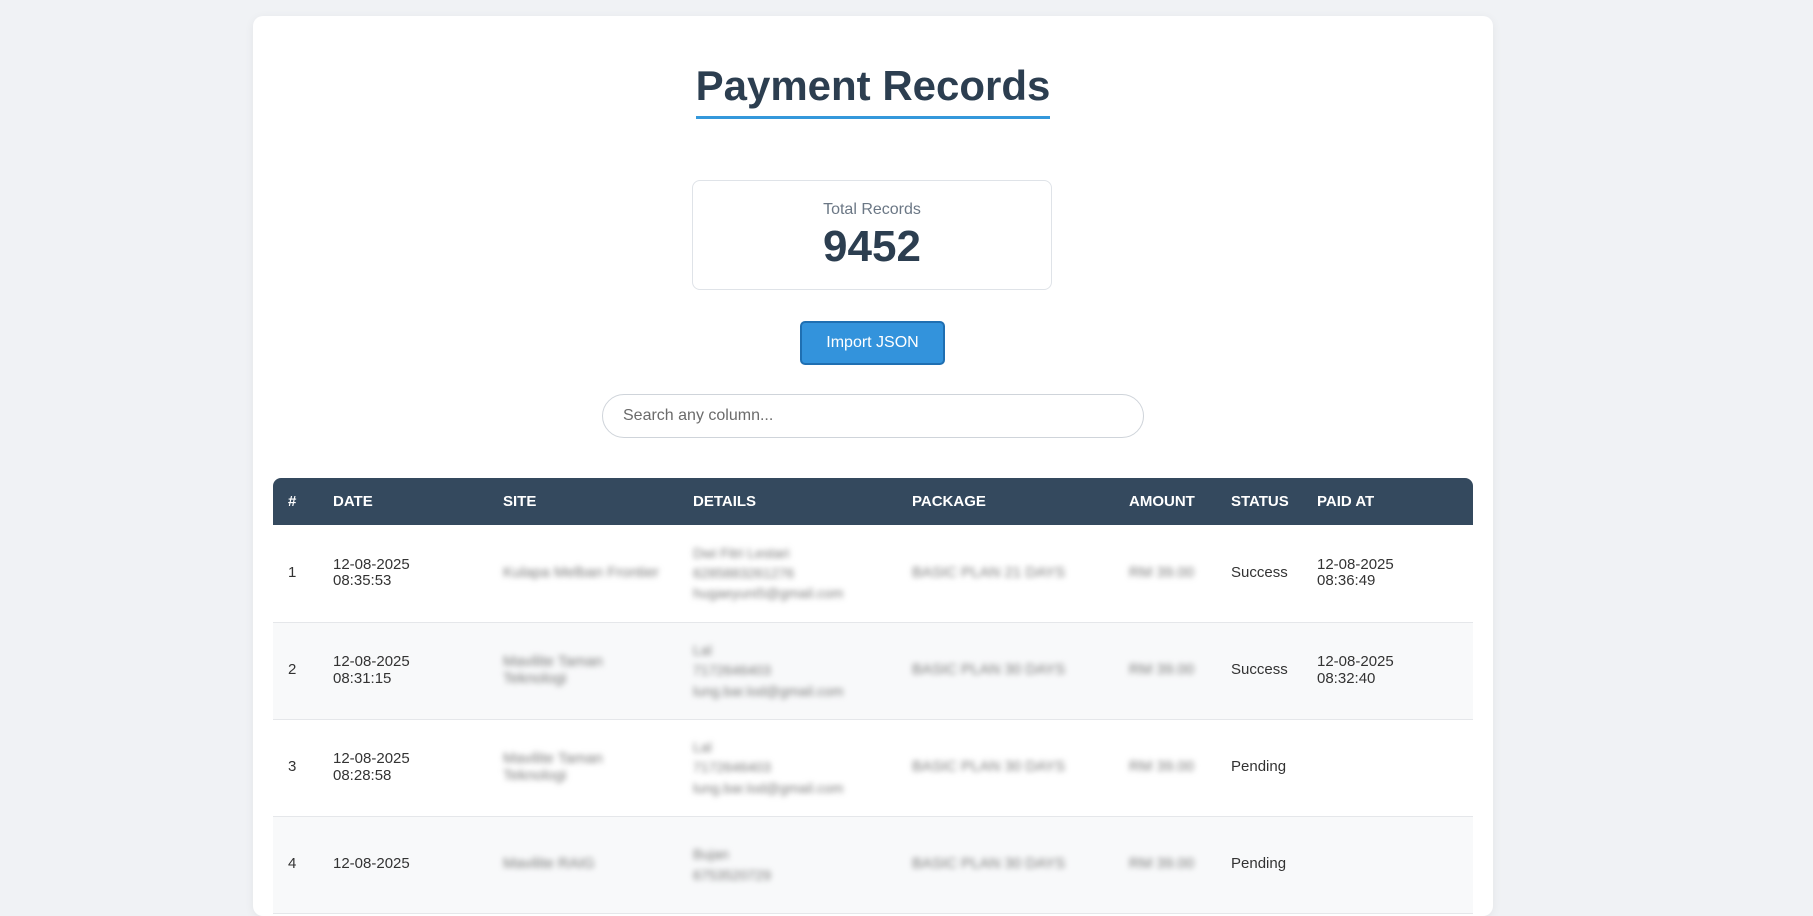 The image size is (1813, 916). I want to click on column-header-number: #, so click(295, 501).